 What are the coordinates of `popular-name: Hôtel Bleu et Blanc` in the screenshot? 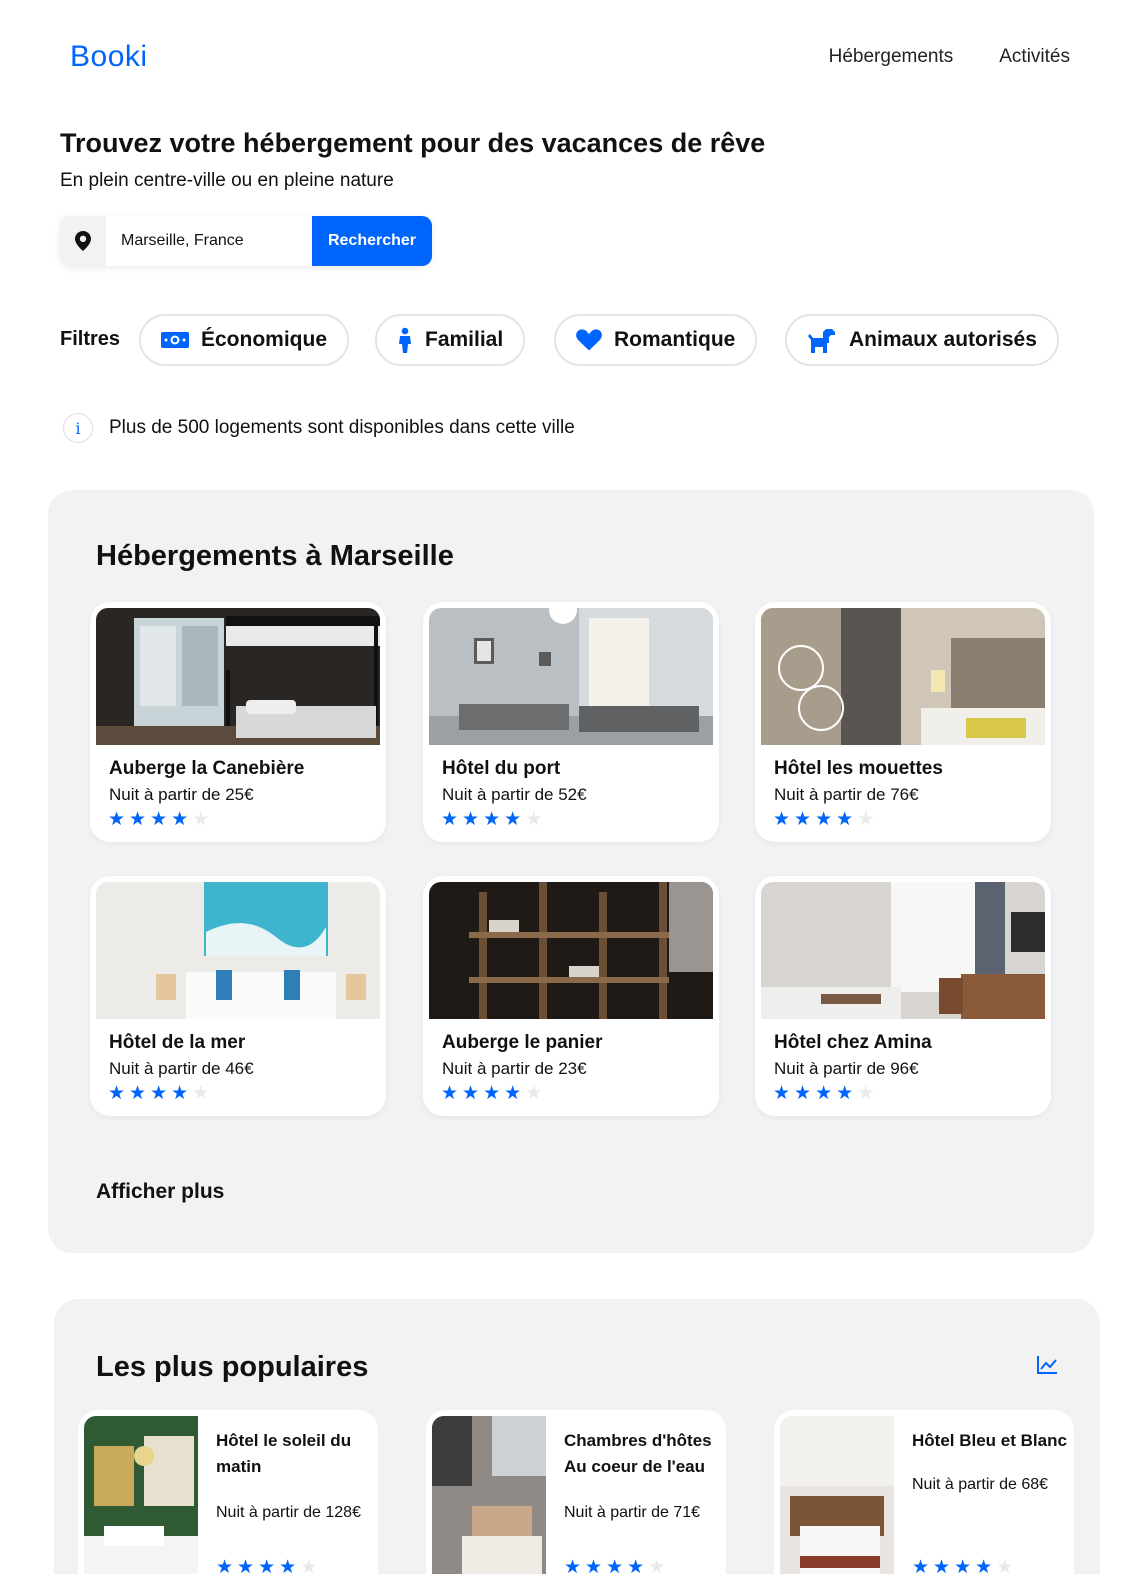 It's located at (989, 1440).